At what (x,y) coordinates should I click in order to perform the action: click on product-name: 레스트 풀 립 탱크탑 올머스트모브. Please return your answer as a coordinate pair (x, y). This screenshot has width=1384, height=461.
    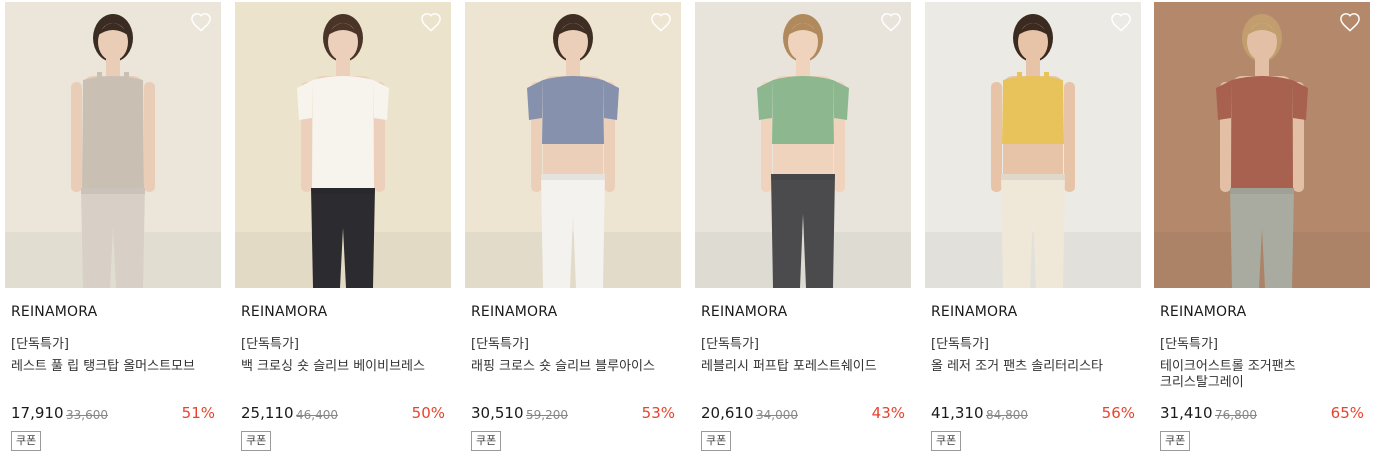
    Looking at the image, I should click on (113, 367).